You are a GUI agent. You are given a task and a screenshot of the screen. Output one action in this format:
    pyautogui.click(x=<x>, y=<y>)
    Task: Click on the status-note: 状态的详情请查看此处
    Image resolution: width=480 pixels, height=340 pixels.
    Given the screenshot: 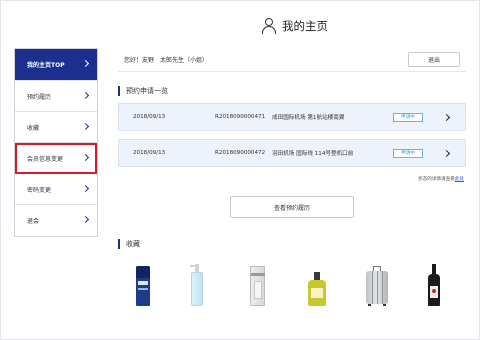 What is the action you would take?
    pyautogui.click(x=441, y=179)
    